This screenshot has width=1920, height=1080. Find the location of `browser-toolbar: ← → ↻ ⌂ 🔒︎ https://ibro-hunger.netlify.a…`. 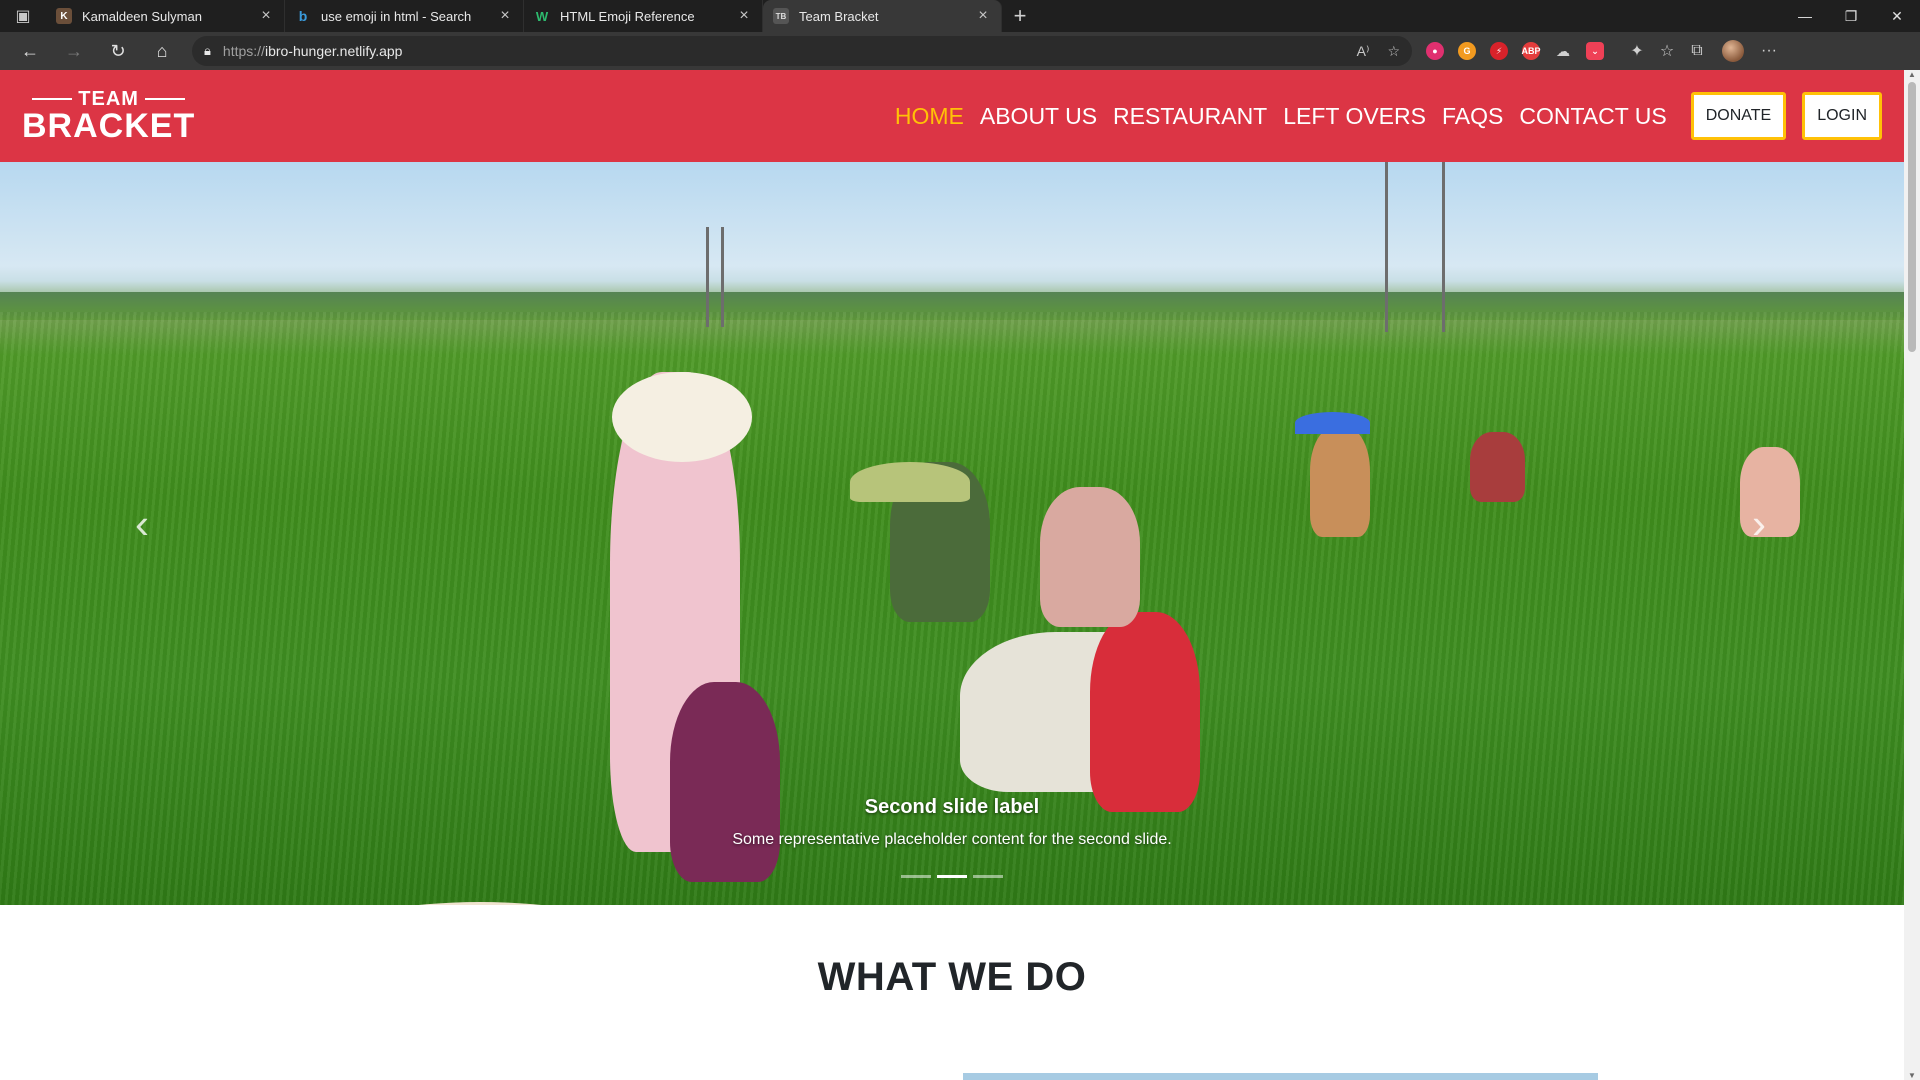

browser-toolbar: ← → ↻ ⌂ 🔒︎ https://ibro-hunger.netlify.a… is located at coordinates (960, 51).